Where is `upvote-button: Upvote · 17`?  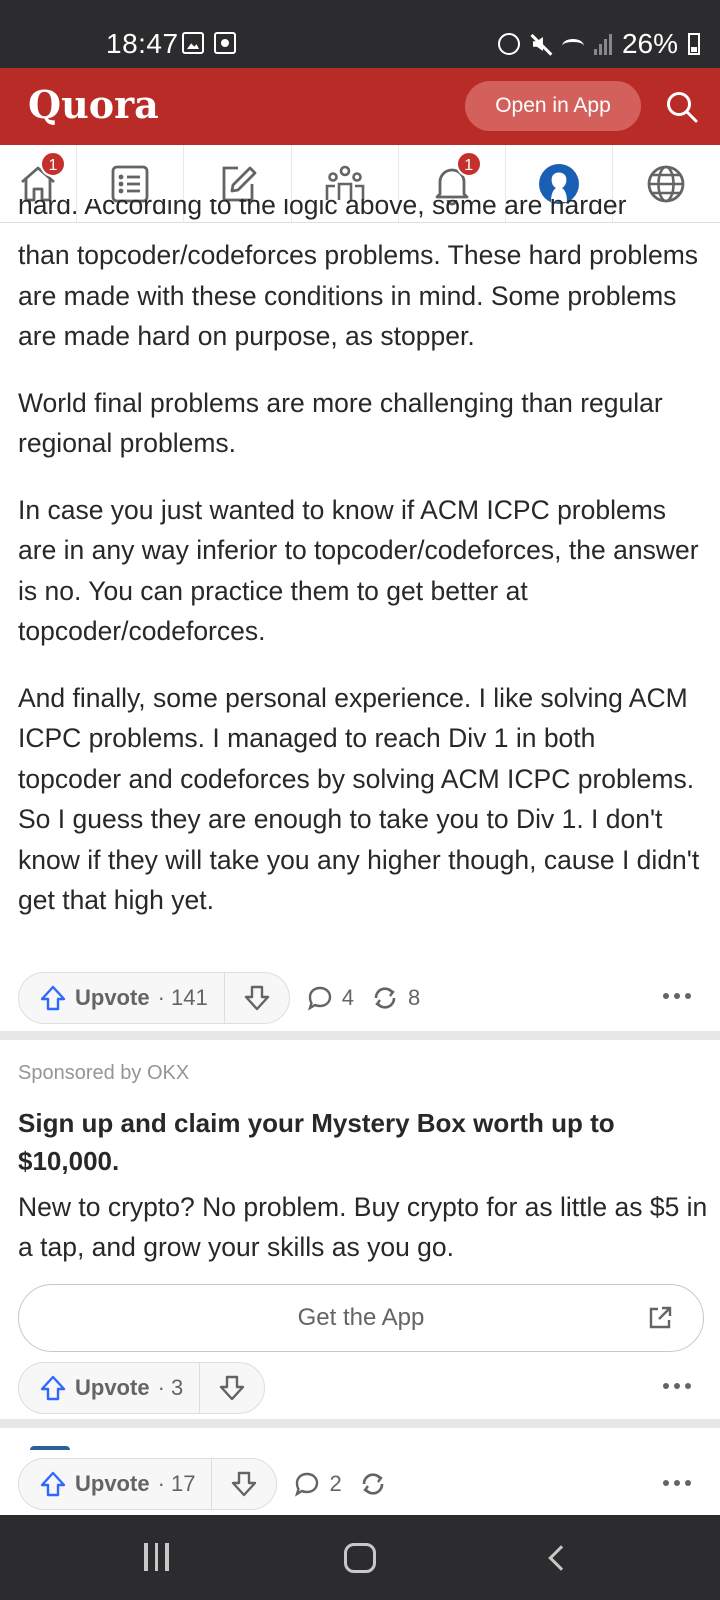
upvote-button: Upvote · 17 is located at coordinates (116, 1484).